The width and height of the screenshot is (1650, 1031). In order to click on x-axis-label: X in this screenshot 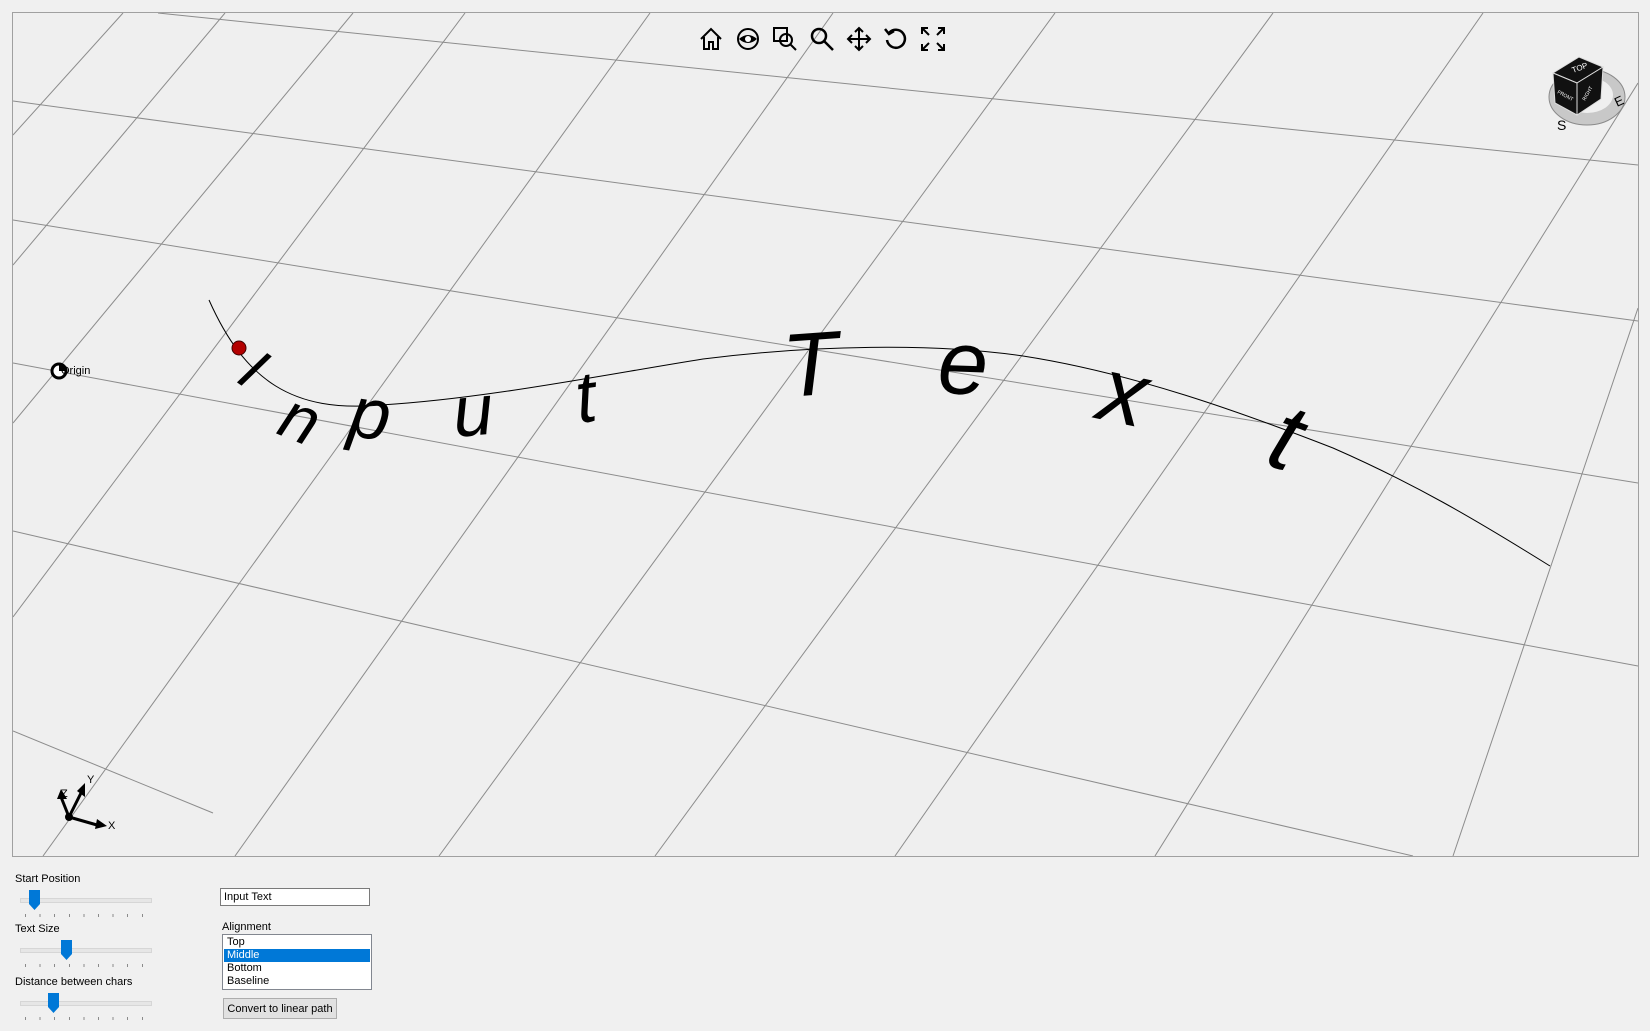, I will do `click(112, 826)`.